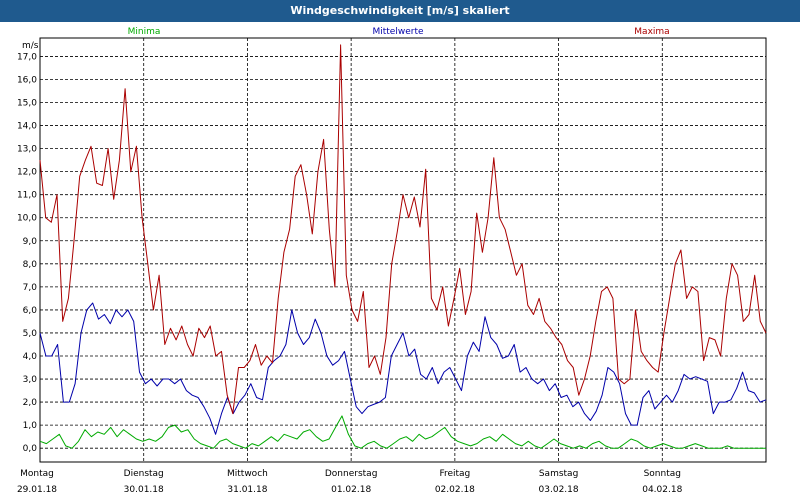 This screenshot has height=500, width=800. Describe the element at coordinates (144, 474) in the screenshot. I see `day-name-label: Dienstag` at that location.